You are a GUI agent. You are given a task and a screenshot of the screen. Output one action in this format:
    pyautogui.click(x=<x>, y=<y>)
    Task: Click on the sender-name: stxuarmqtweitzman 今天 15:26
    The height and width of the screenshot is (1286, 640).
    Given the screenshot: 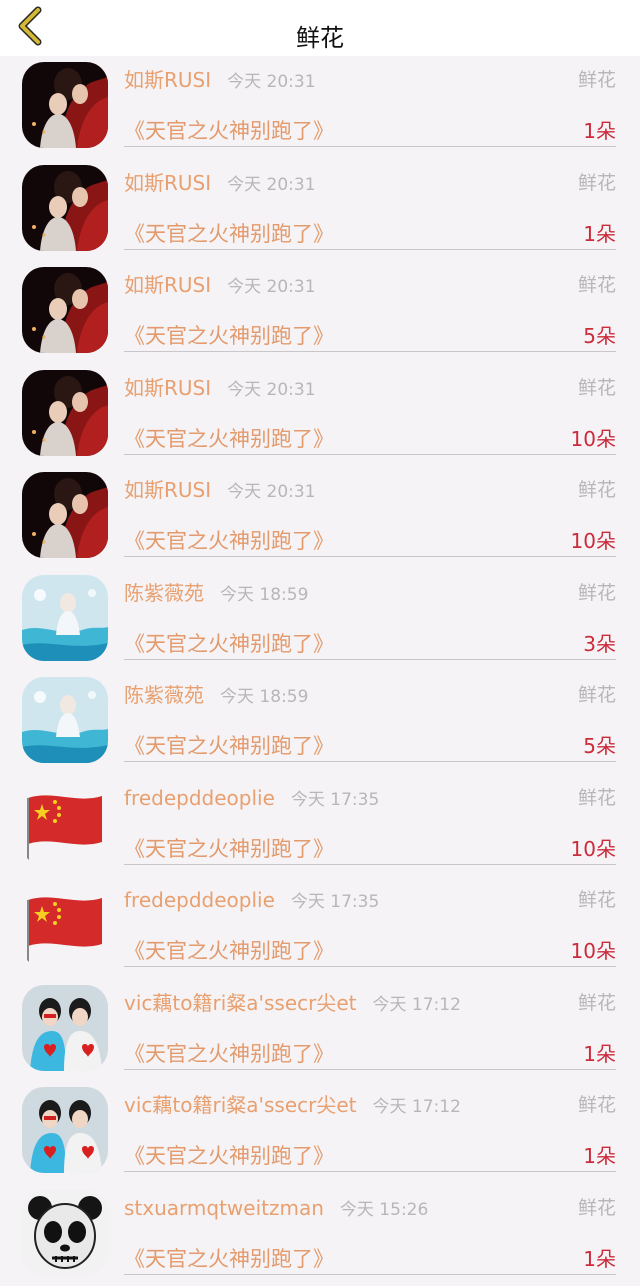 What is the action you would take?
    pyautogui.click(x=276, y=1209)
    